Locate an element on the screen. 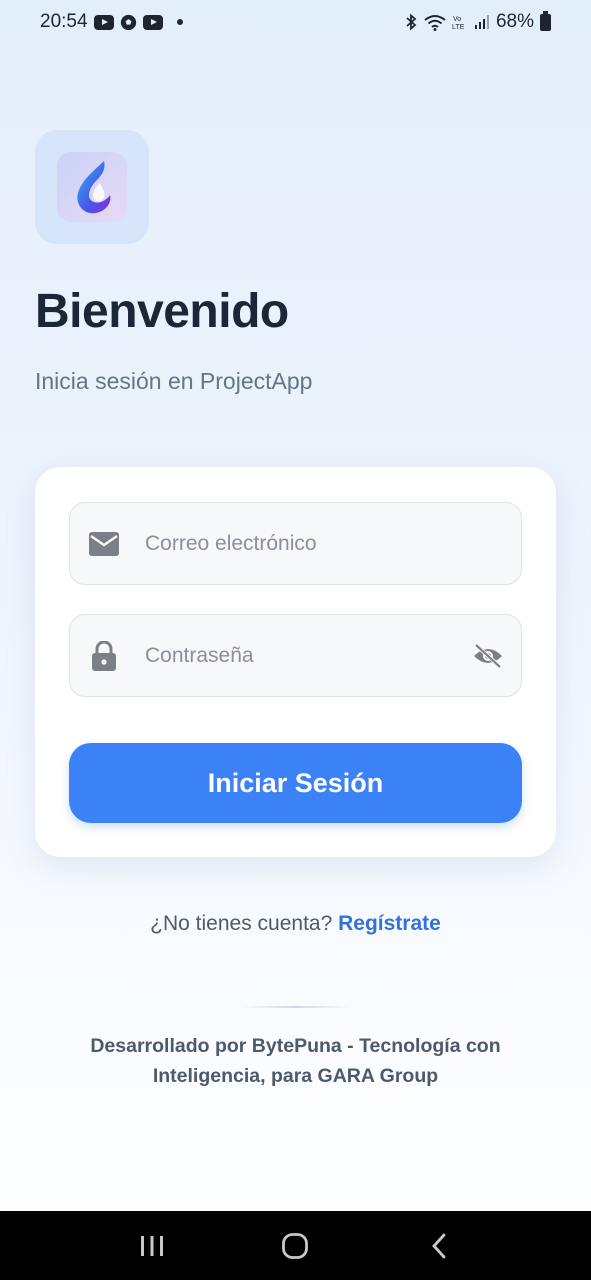 The width and height of the screenshot is (591, 1280). divider is located at coordinates (296, 1007).